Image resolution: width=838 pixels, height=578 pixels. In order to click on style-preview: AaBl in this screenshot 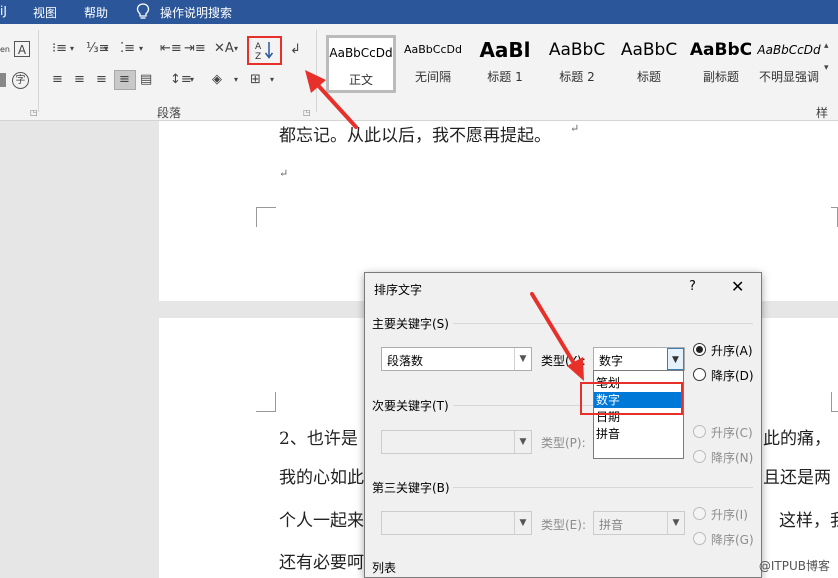, I will do `click(505, 50)`.